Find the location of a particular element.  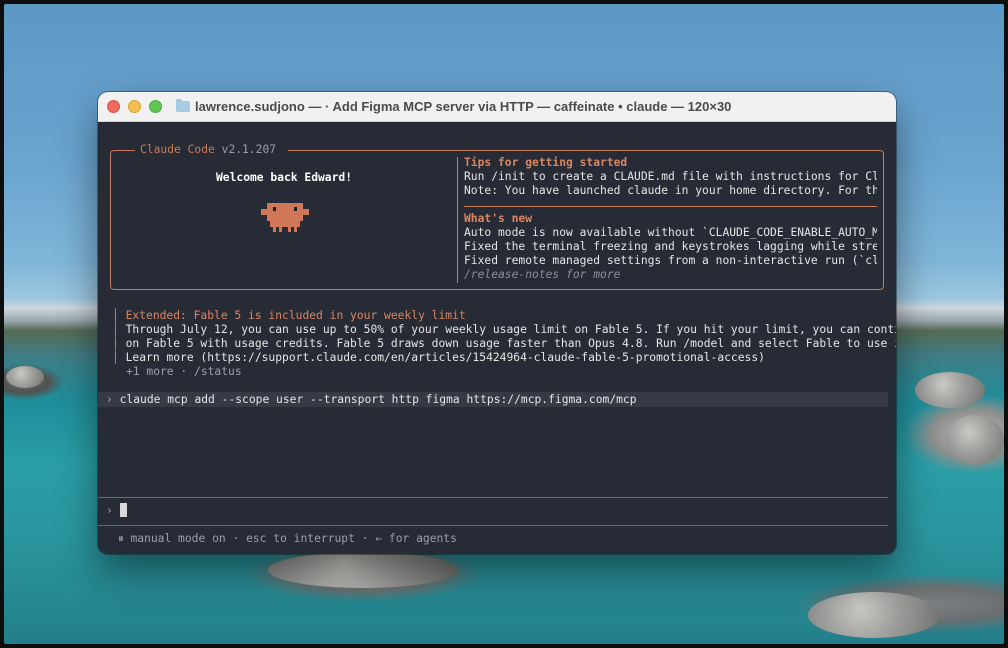

box-divider-horizontal is located at coordinates (670, 206).